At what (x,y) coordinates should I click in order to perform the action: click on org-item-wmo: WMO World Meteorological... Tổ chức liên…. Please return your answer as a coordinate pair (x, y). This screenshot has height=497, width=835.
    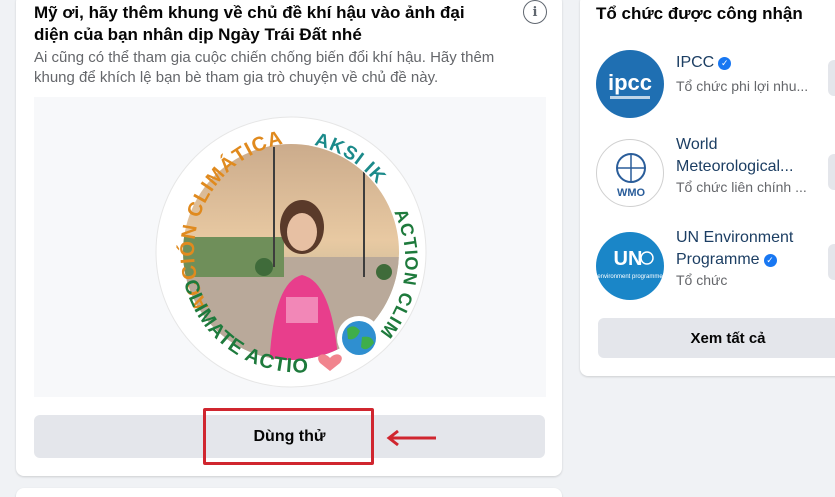
    Looking at the image, I should click on (715, 172).